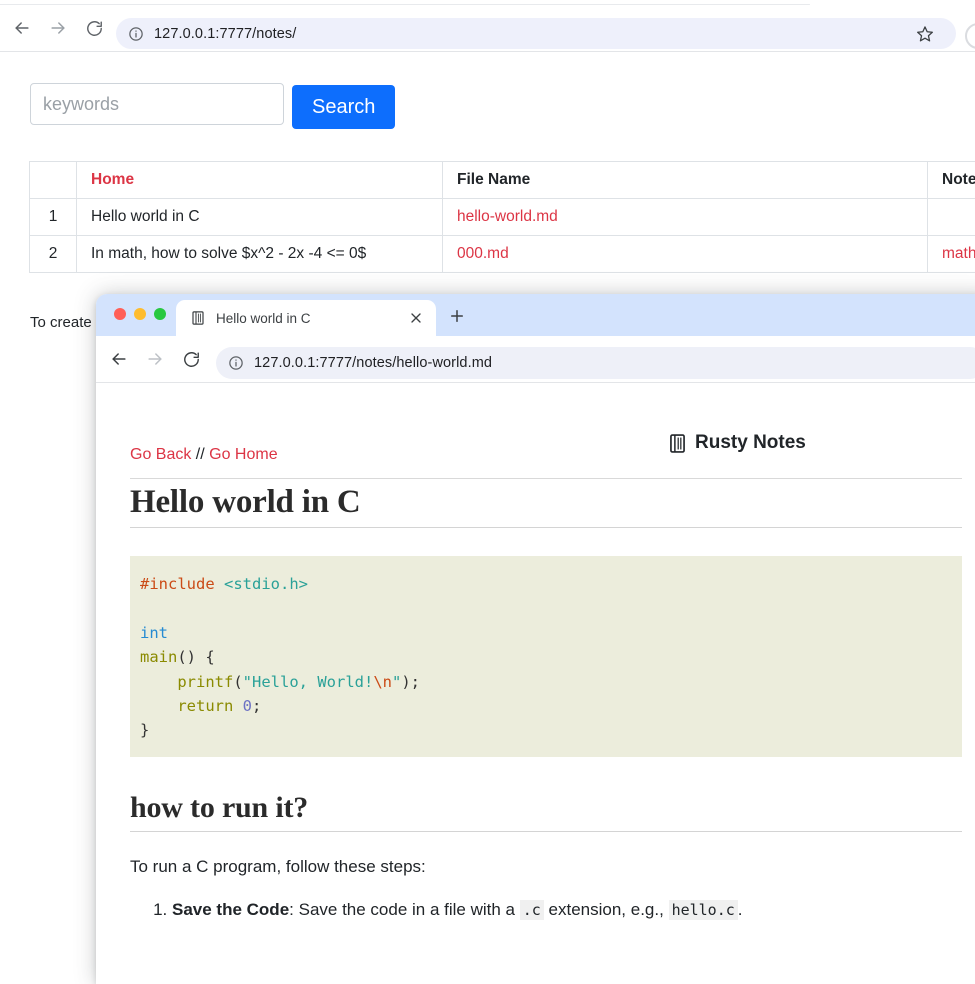  What do you see at coordinates (404, 909) in the screenshot?
I see `step-text-1: : Save the code in a file with a` at bounding box center [404, 909].